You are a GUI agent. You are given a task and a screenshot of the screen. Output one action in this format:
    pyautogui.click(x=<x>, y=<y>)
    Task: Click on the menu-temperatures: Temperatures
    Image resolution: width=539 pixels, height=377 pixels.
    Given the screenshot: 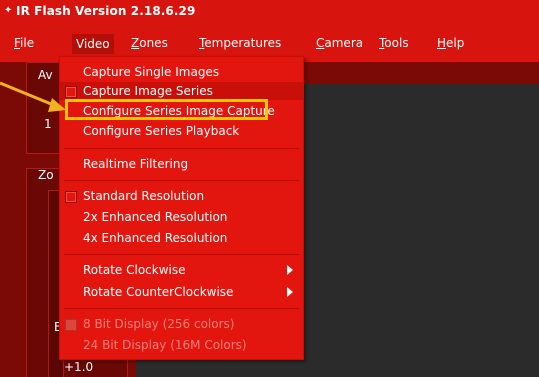 What is the action you would take?
    pyautogui.click(x=240, y=43)
    